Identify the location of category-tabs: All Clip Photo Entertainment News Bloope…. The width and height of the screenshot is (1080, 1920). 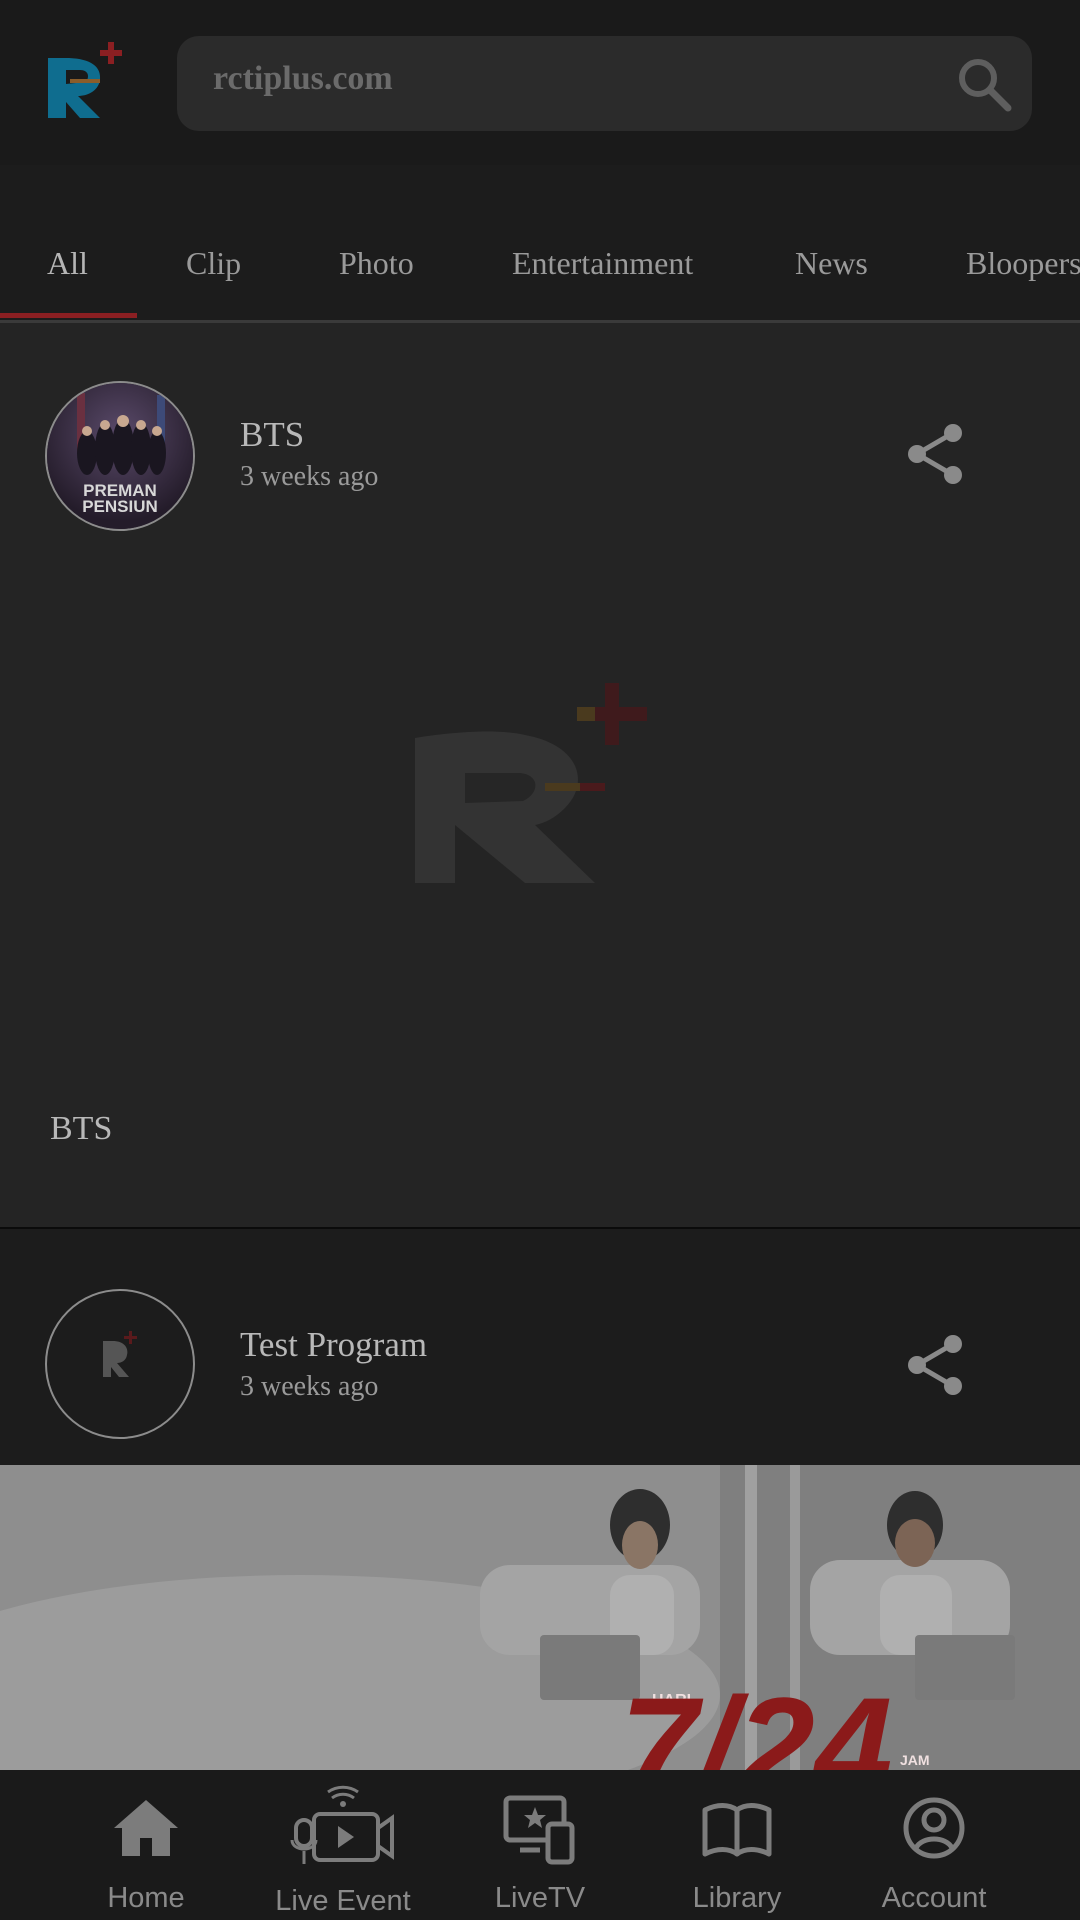
(540, 244).